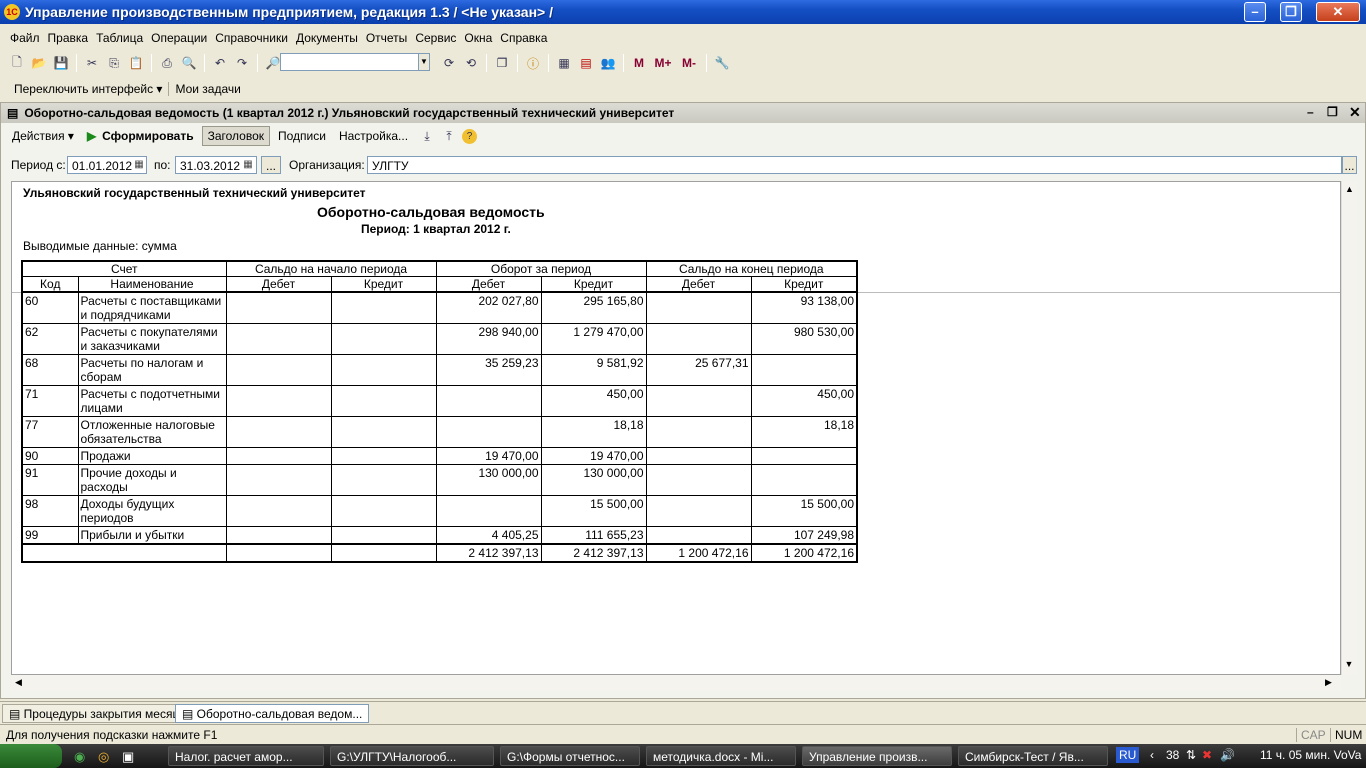  What do you see at coordinates (152, 401) in the screenshot?
I see `cell-name: Расчеты с подотчетными лицами` at bounding box center [152, 401].